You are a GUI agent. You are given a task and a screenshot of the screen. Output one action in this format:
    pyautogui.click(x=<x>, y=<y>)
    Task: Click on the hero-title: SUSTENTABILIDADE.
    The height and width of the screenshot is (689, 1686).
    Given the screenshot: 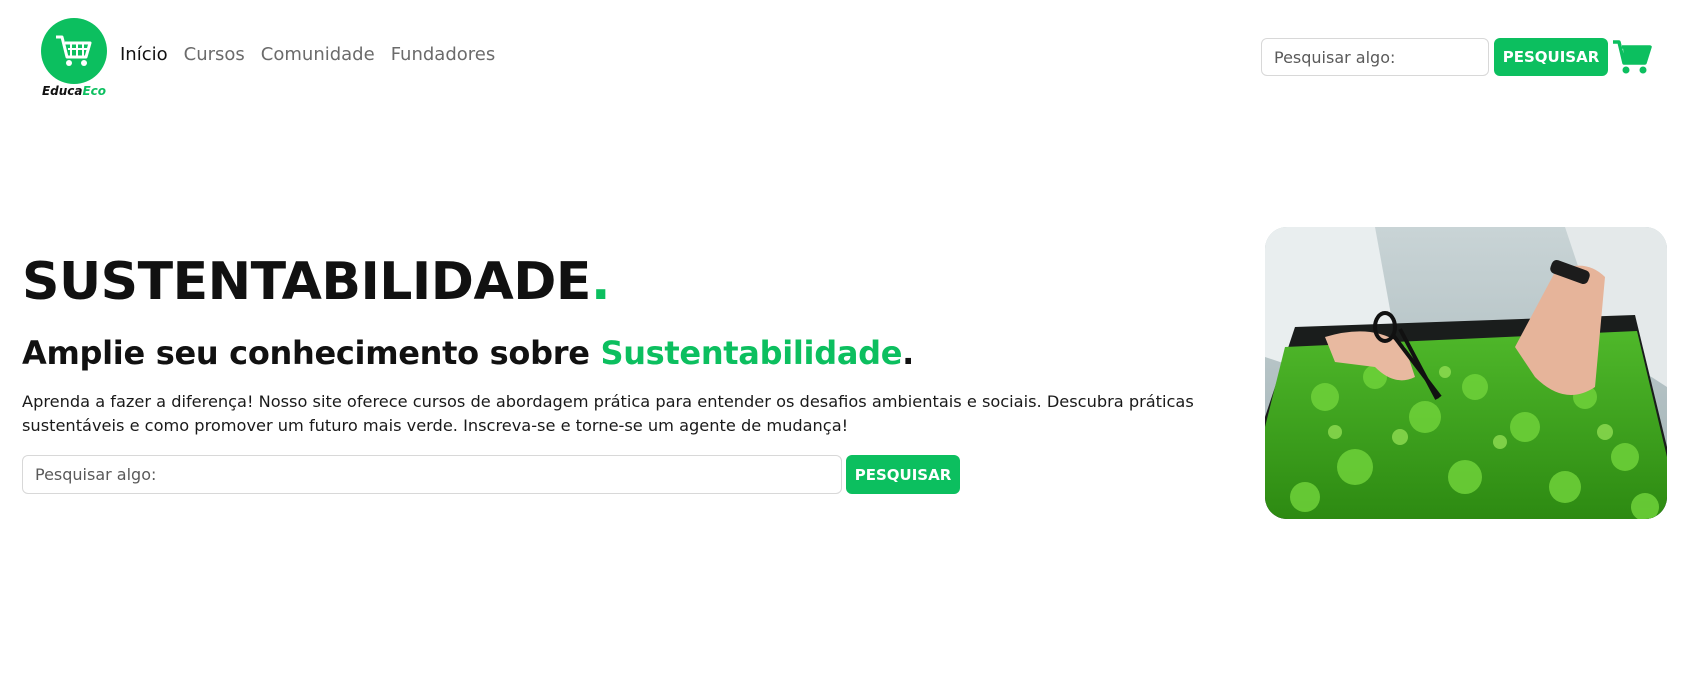 What is the action you would take?
    pyautogui.click(x=316, y=282)
    